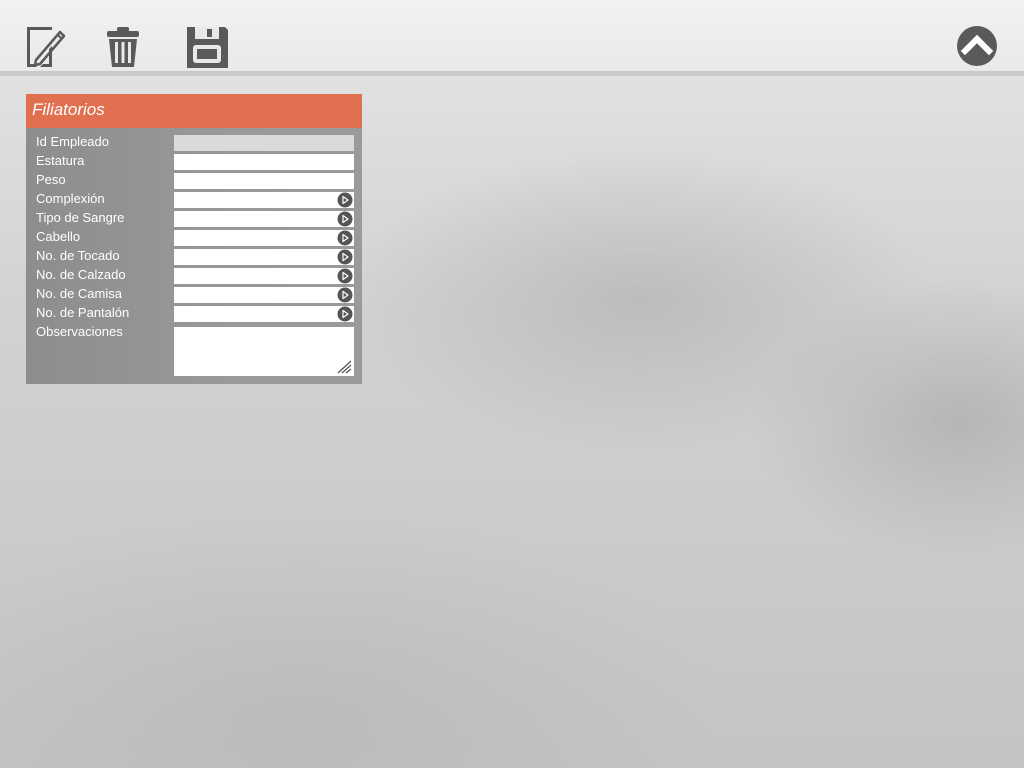 This screenshot has height=768, width=1024. I want to click on field-row-tipo-sangre: Tipo de Sangre, so click(194, 219).